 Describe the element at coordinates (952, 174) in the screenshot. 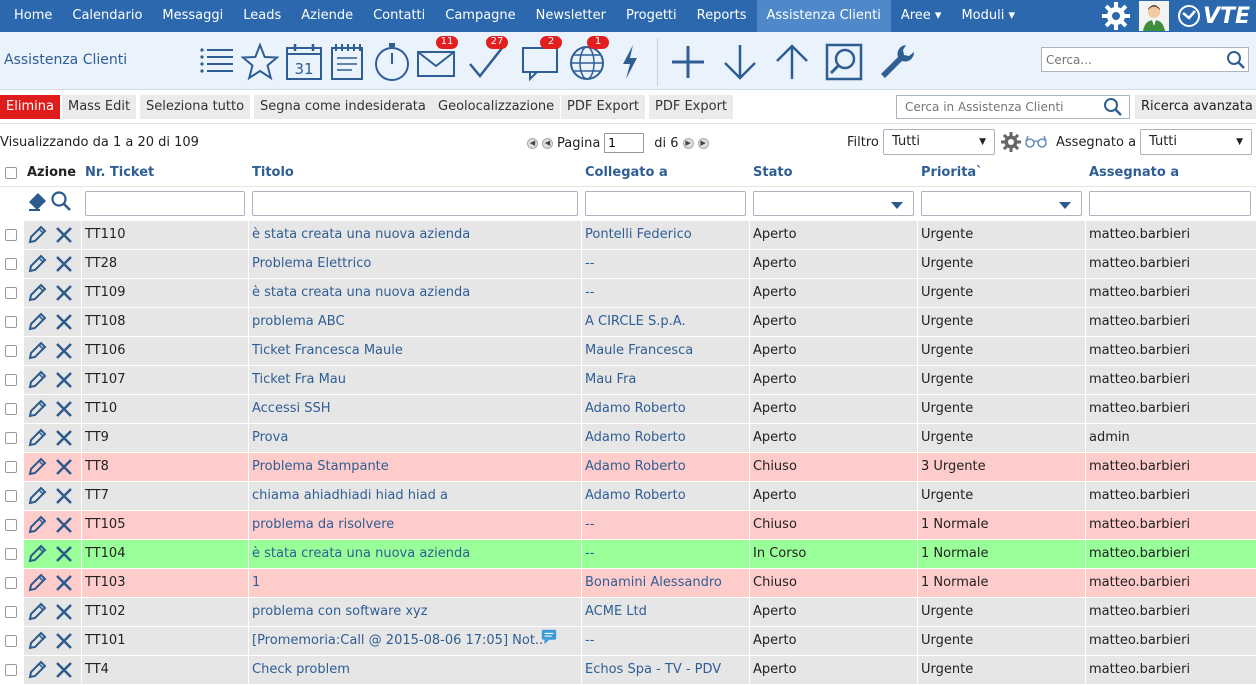

I see `header-priorita: Priorita`` at that location.